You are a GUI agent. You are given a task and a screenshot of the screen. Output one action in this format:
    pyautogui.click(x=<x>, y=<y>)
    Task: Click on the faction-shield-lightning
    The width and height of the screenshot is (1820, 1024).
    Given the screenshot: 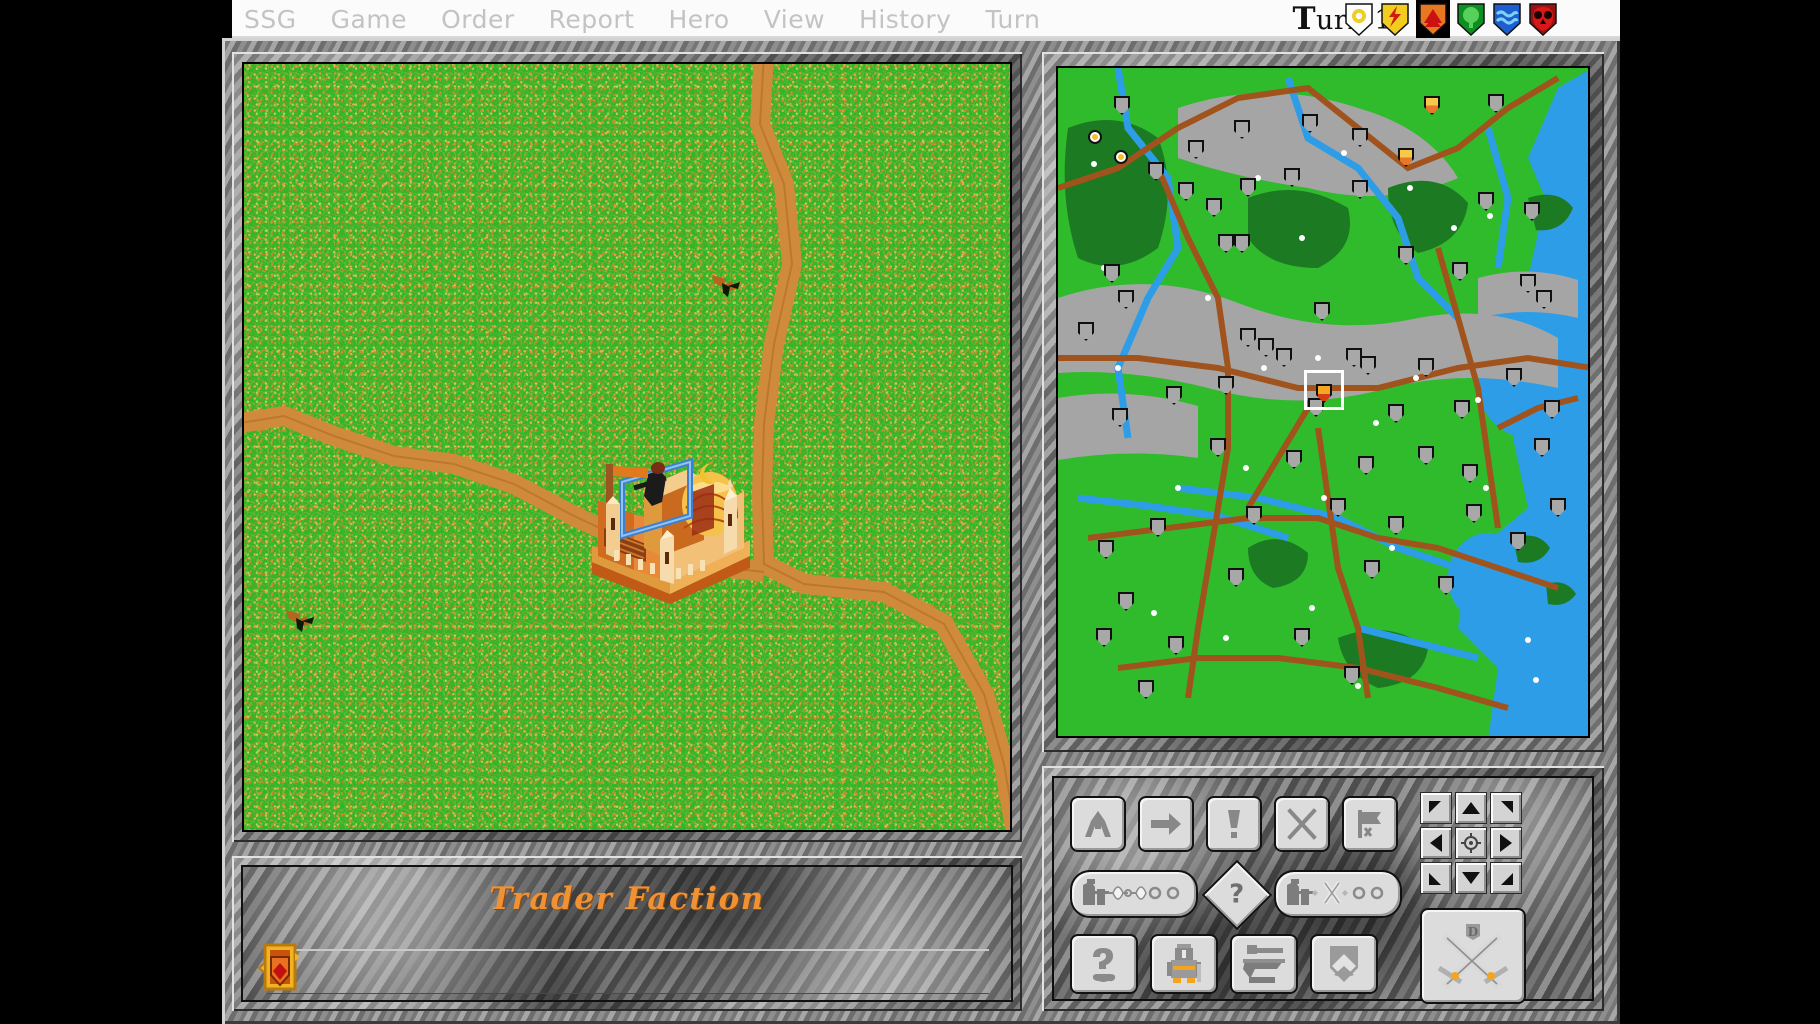 What is the action you would take?
    pyautogui.click(x=1395, y=19)
    